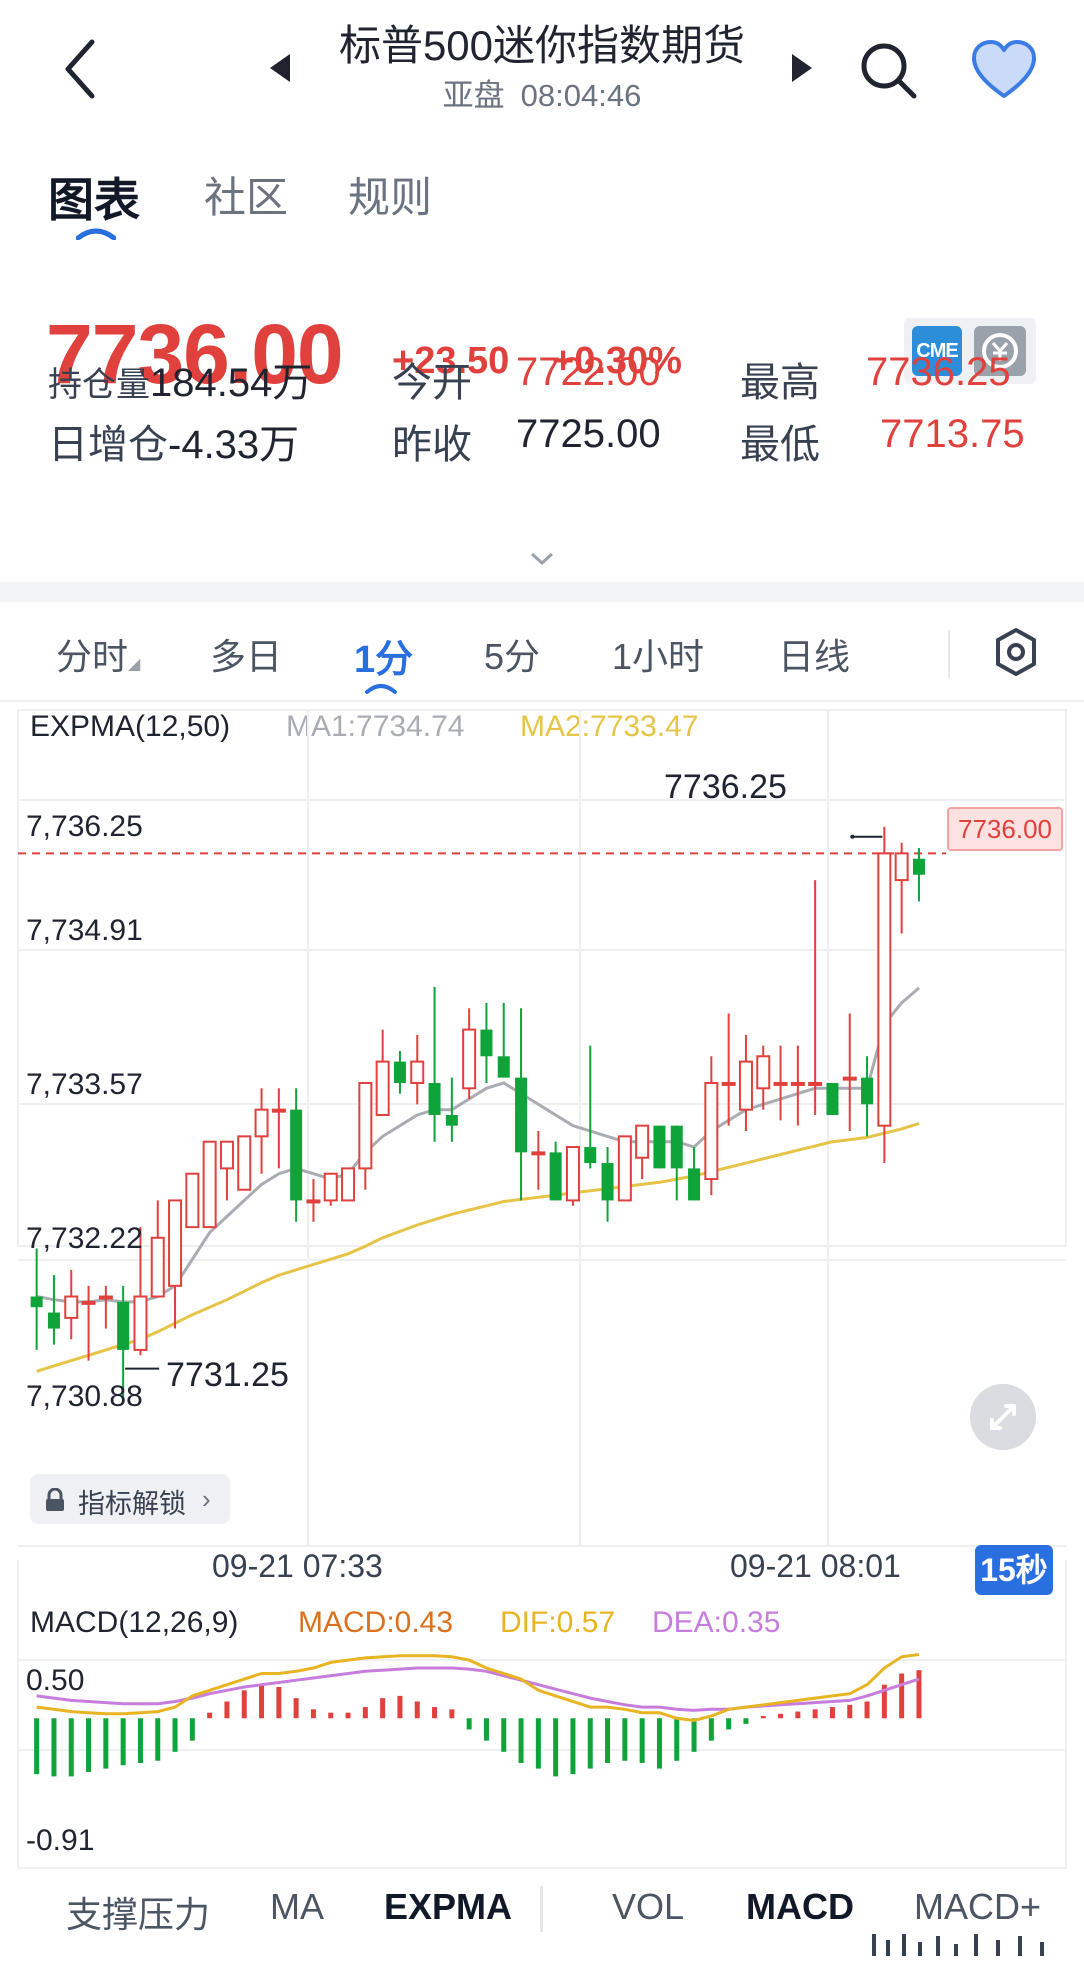 Image resolution: width=1084 pixels, height=1988 pixels. Describe the element at coordinates (81, 69) in the screenshot. I see `back-arrow-icon` at that location.